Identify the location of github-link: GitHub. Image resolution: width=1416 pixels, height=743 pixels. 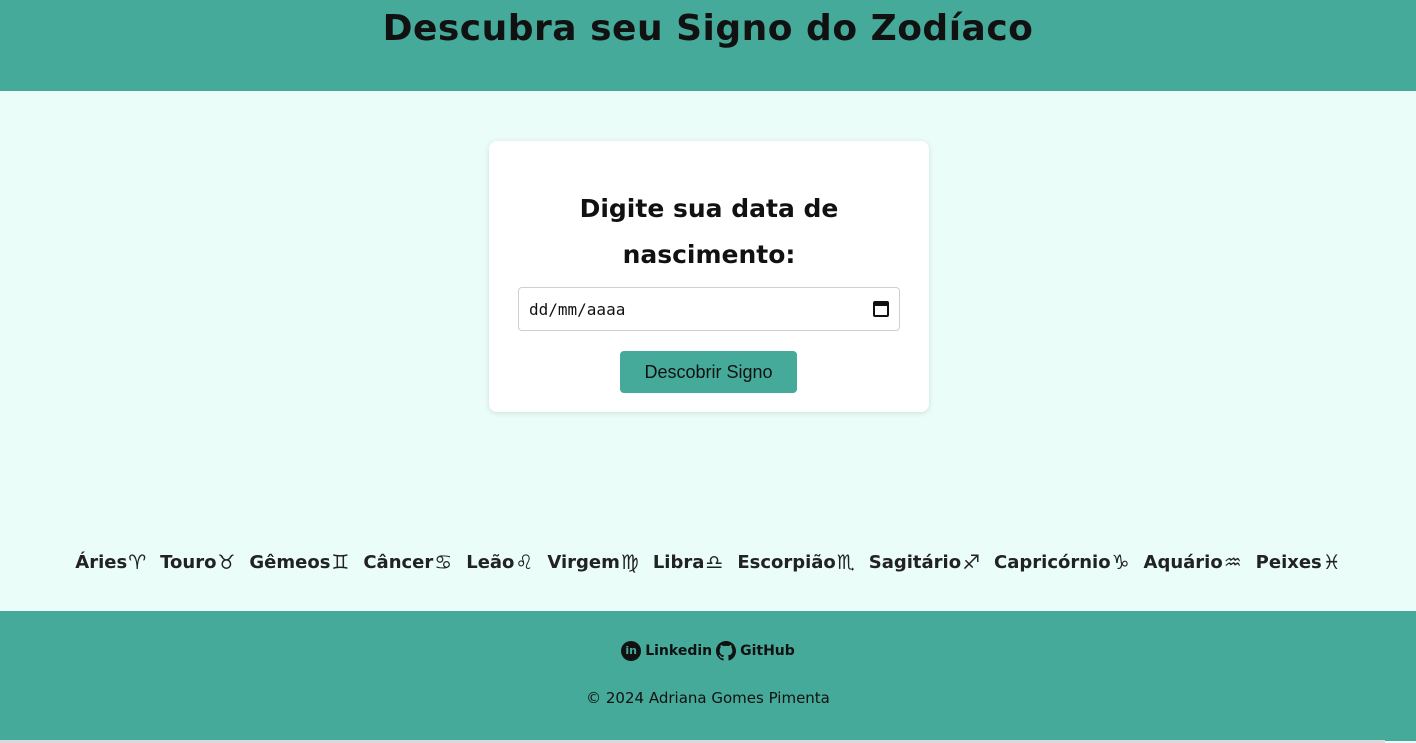
(755, 651).